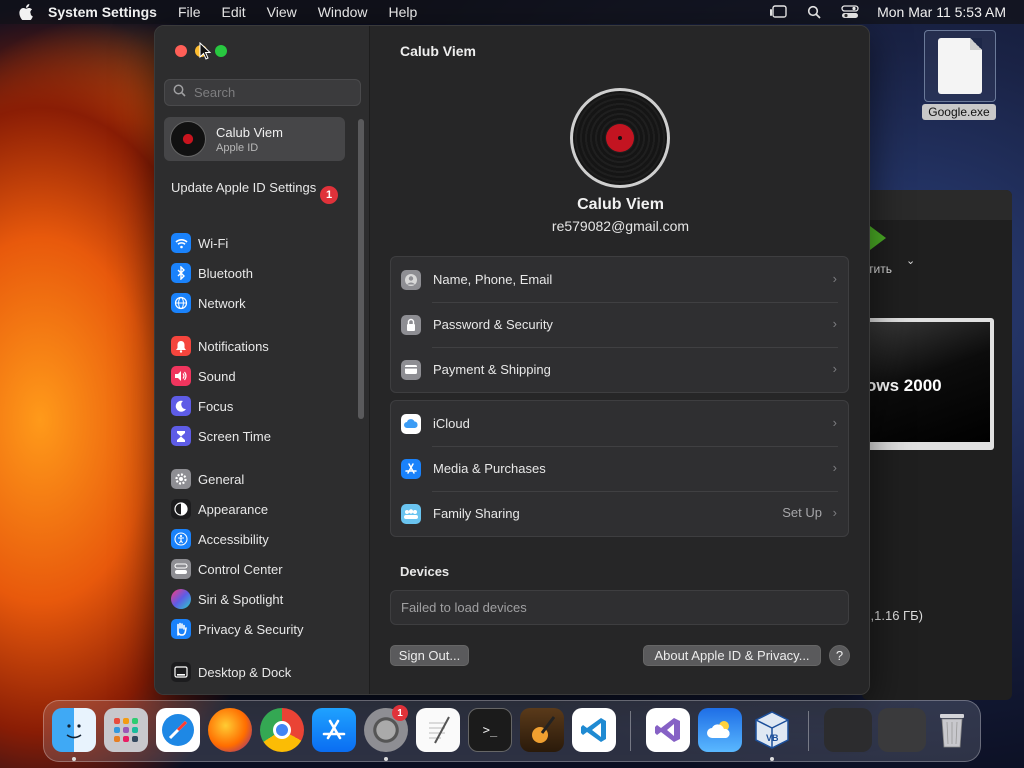 Image resolution: width=1024 pixels, height=768 pixels. I want to click on row-media-purchases: Media & Purchases ›, so click(619, 468).